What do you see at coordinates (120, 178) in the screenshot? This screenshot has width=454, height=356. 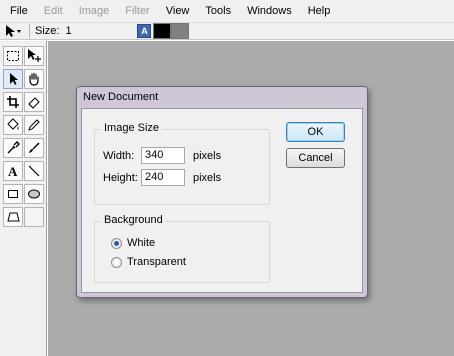 I see `height-label: Height:` at bounding box center [120, 178].